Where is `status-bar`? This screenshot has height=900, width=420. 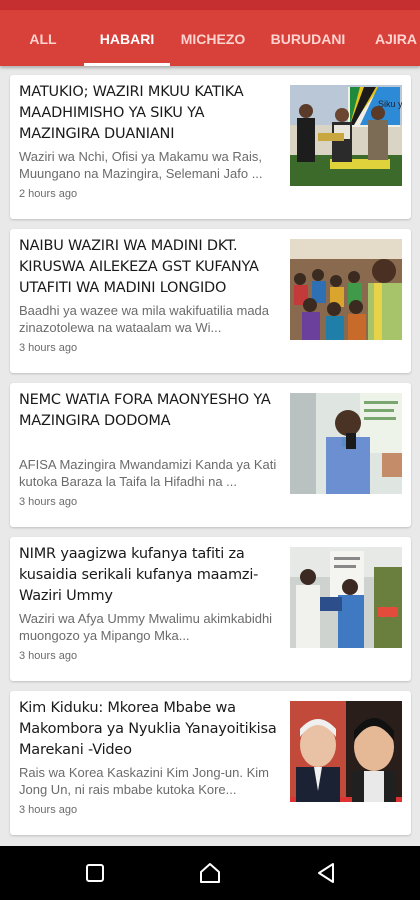 status-bar is located at coordinates (210, 5).